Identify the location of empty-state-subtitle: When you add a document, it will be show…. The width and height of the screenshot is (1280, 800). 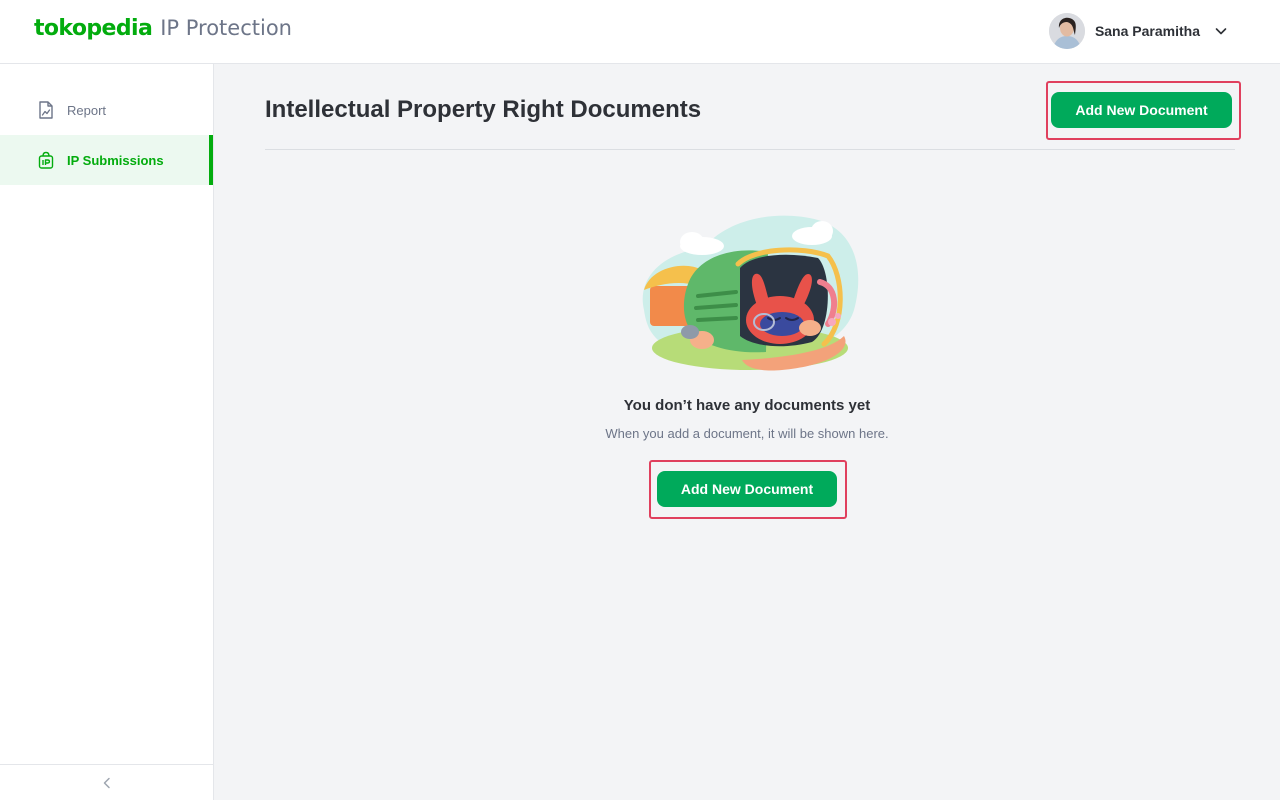
(747, 433).